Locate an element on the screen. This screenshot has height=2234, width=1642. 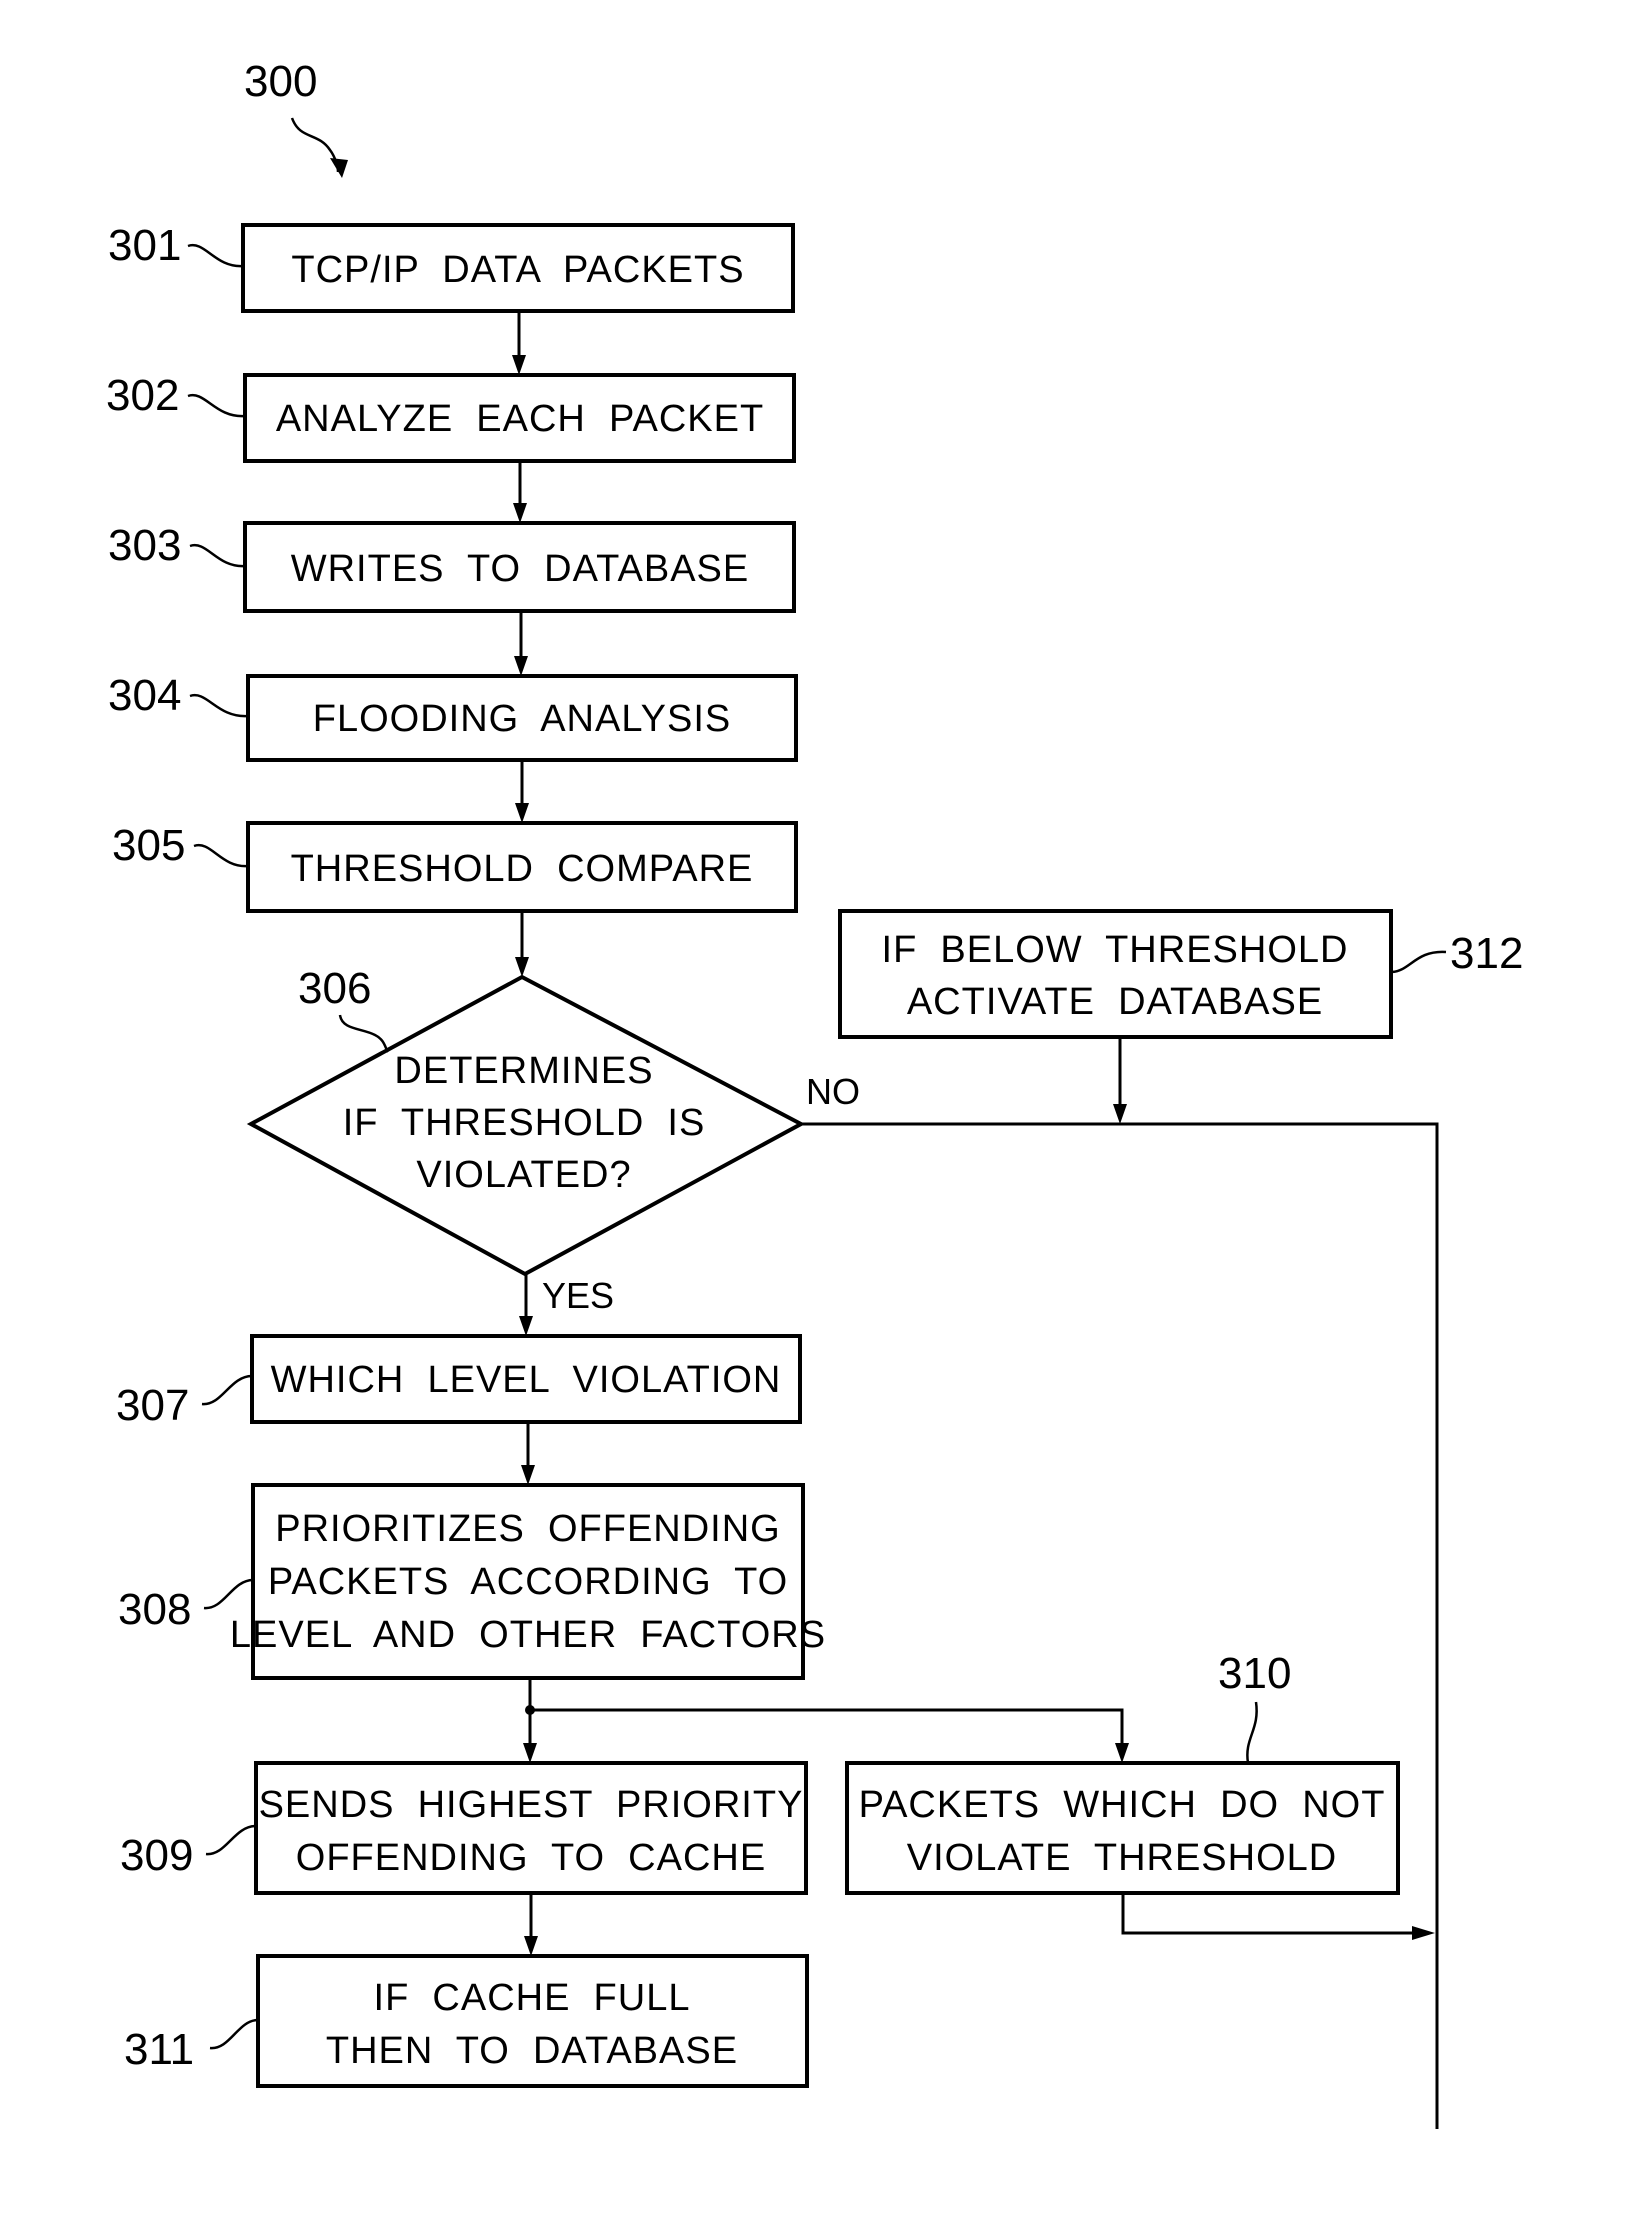
step-text-line-2: THEN TO DATABASE is located at coordinates (532, 2051).